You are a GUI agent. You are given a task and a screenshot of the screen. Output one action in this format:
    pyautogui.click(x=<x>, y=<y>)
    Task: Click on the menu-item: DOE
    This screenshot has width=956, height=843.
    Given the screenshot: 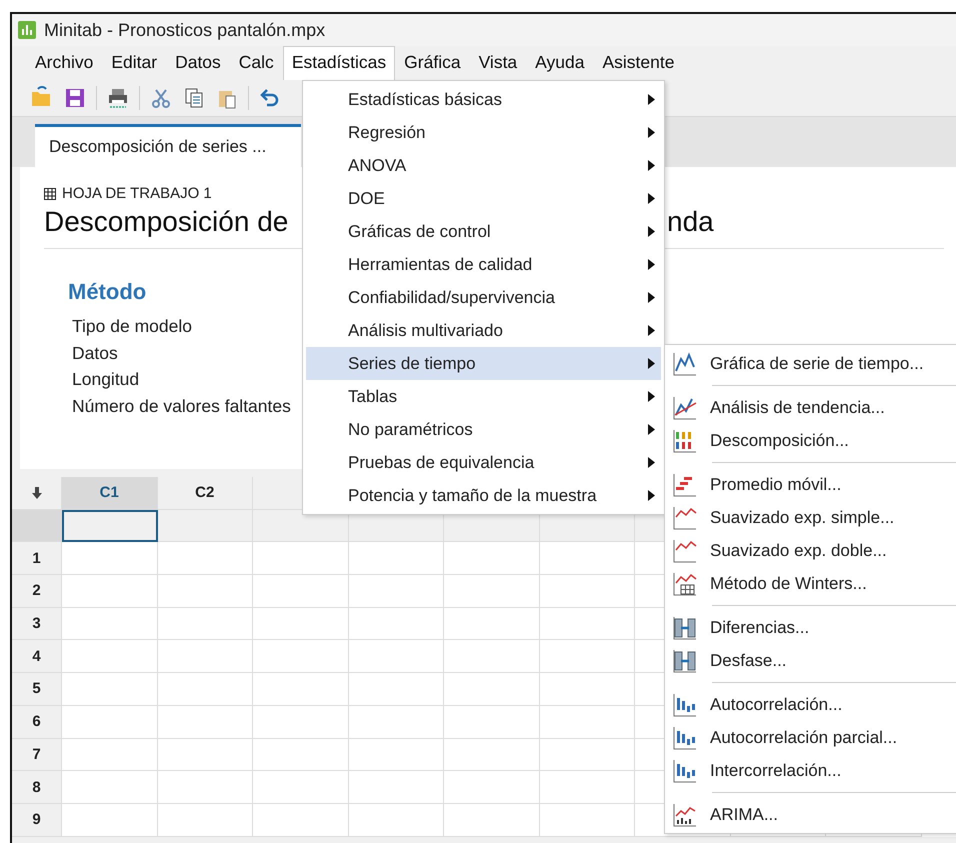 What is the action you would take?
    pyautogui.click(x=483, y=198)
    